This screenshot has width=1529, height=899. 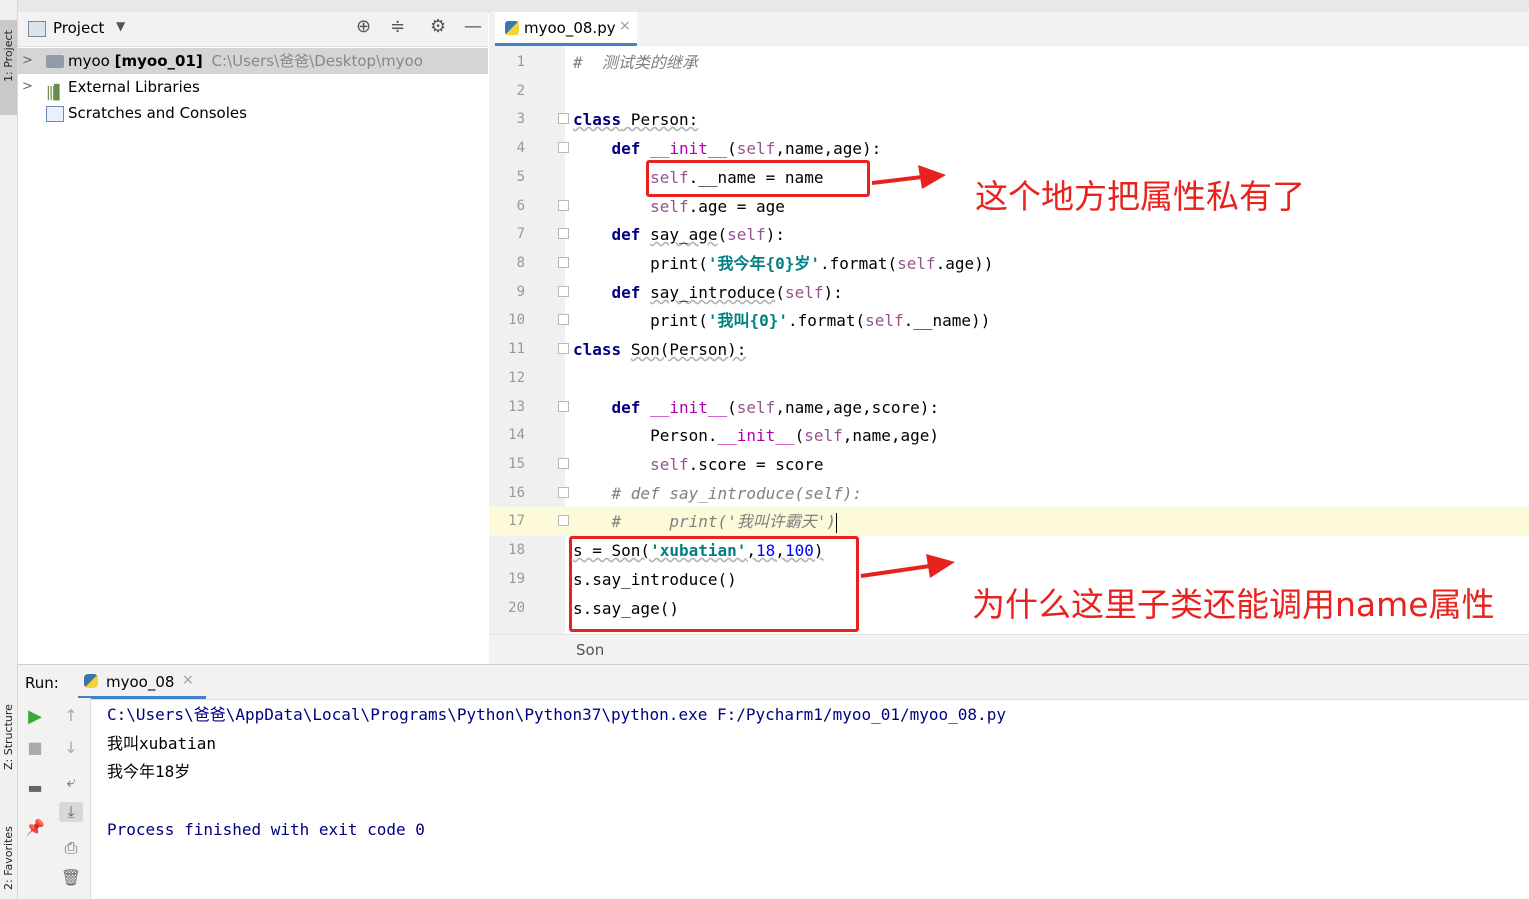 What do you see at coordinates (71, 812) in the screenshot?
I see `scroll-to-end-icon: ⤓` at bounding box center [71, 812].